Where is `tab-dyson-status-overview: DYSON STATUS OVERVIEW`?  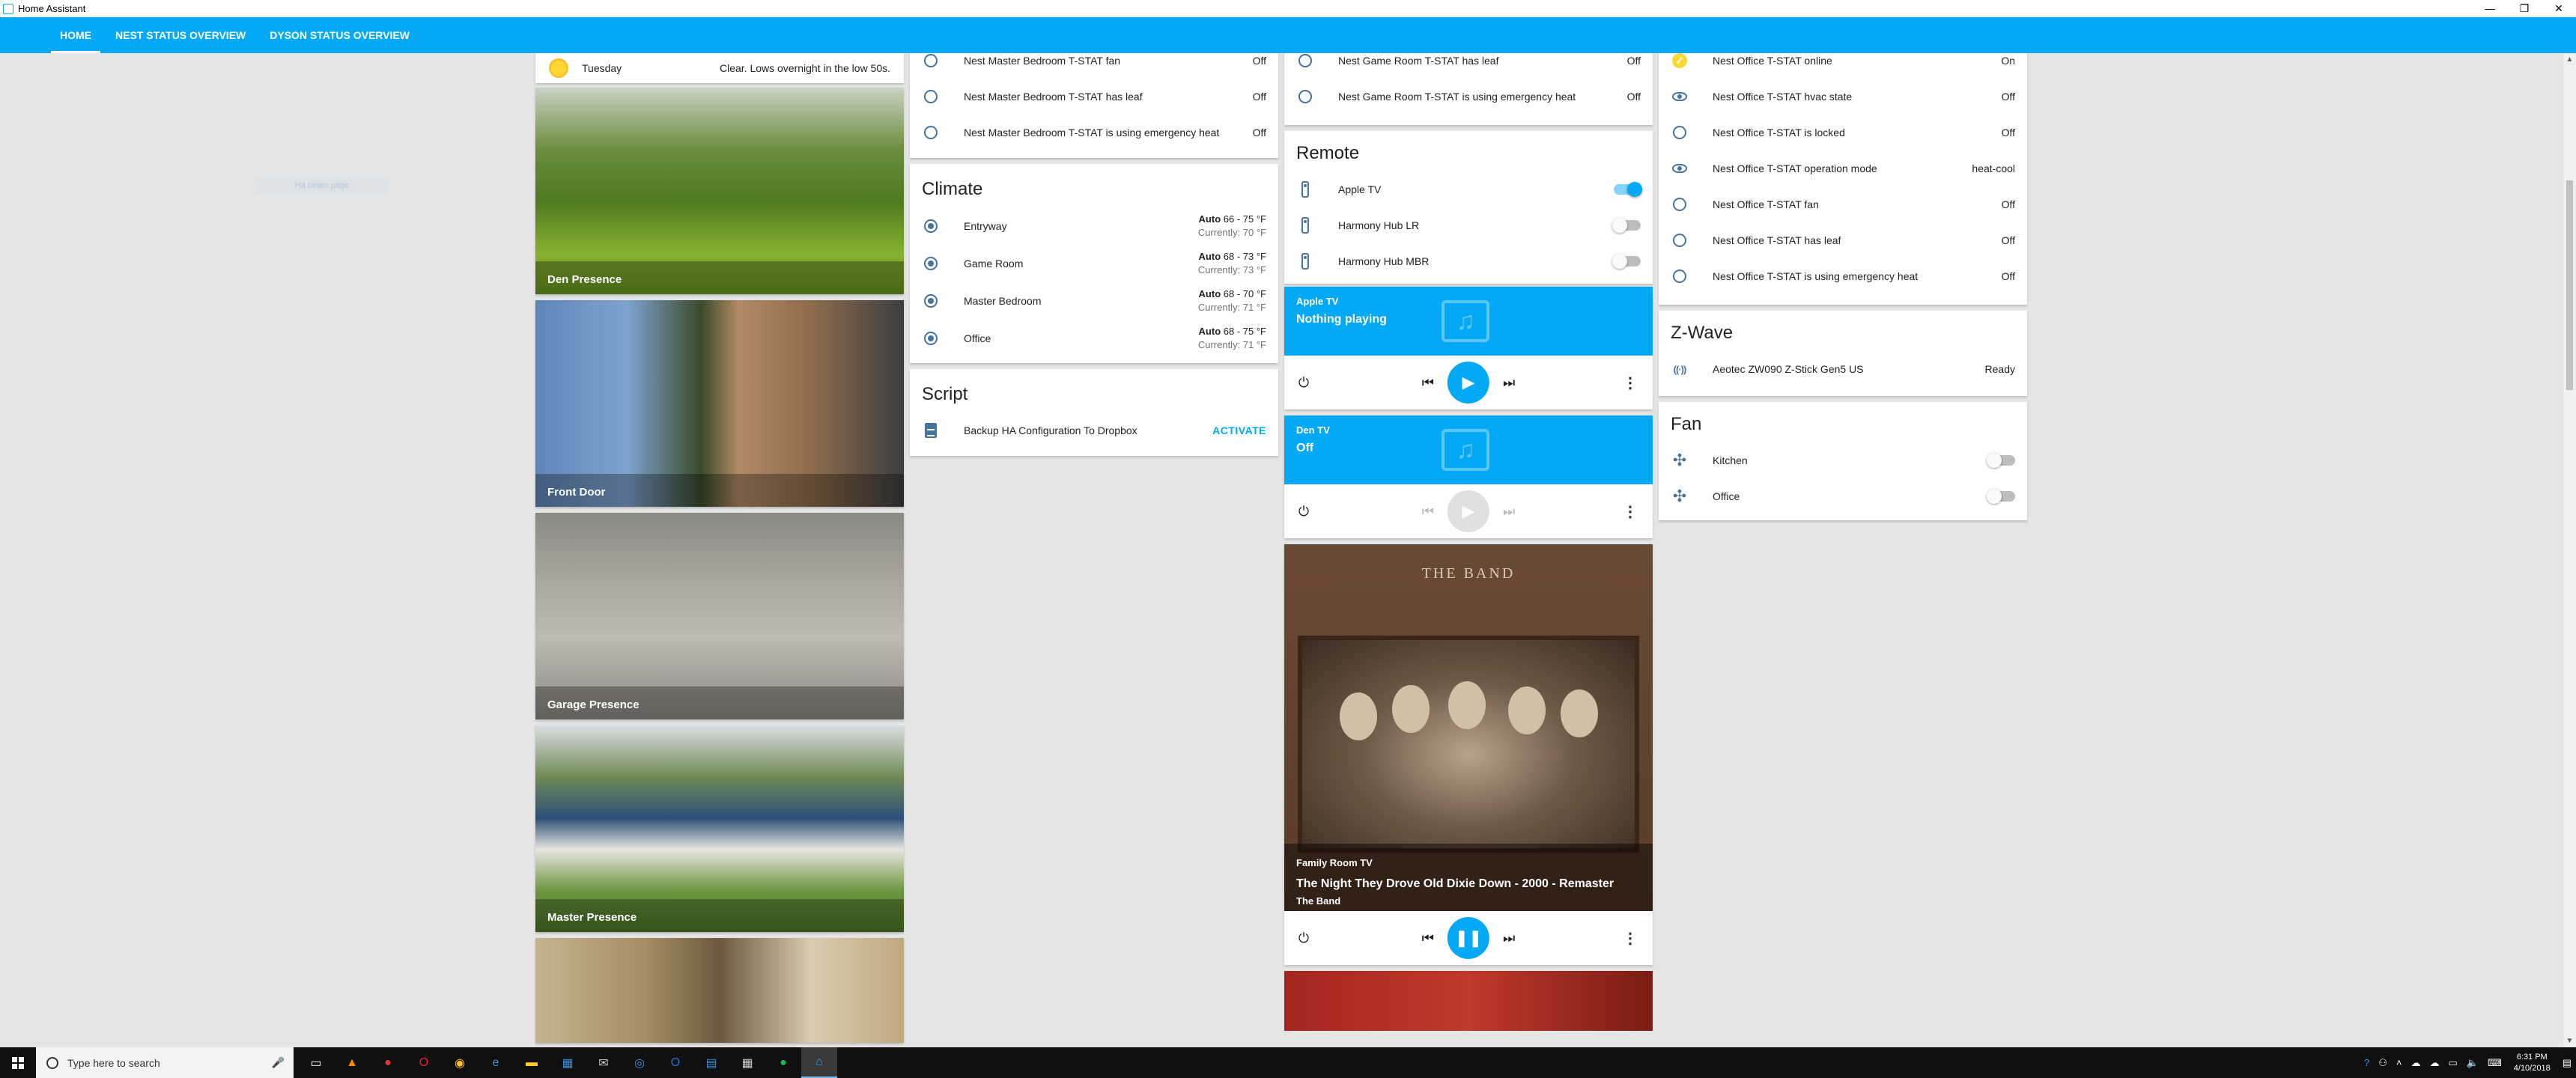 tab-dyson-status-overview: DYSON STATUS OVERVIEW is located at coordinates (340, 35).